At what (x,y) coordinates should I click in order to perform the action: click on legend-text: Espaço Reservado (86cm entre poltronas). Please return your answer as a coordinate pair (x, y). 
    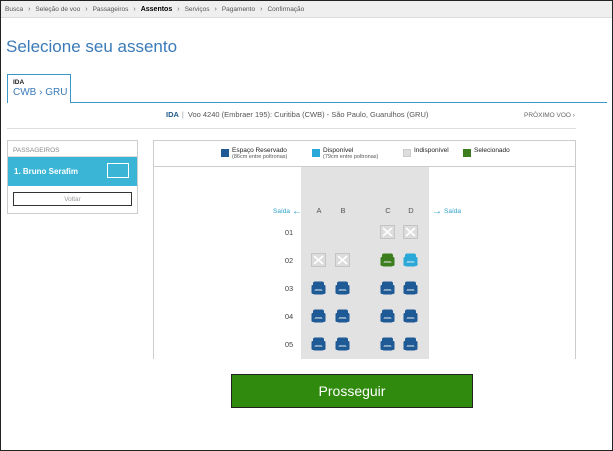
    Looking at the image, I should click on (260, 153).